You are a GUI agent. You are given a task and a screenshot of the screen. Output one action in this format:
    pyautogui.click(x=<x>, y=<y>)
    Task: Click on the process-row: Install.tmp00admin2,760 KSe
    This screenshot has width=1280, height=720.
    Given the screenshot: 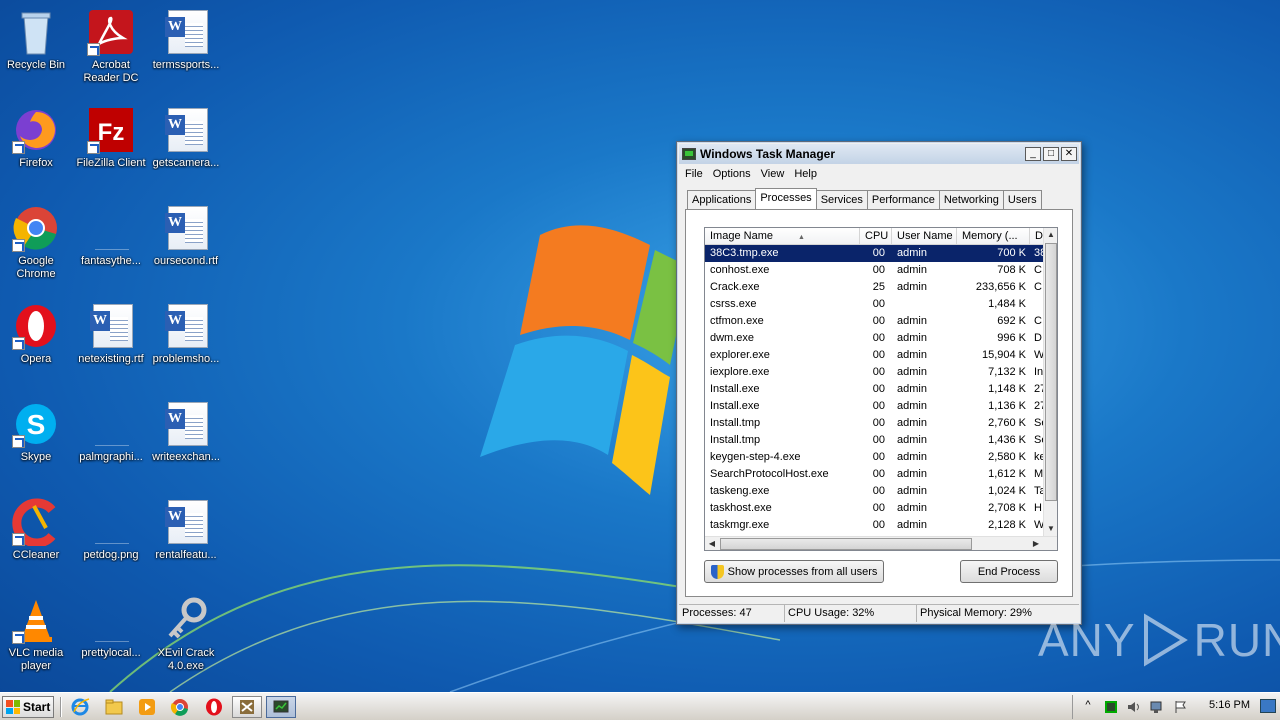 What is the action you would take?
    pyautogui.click(x=875, y=423)
    